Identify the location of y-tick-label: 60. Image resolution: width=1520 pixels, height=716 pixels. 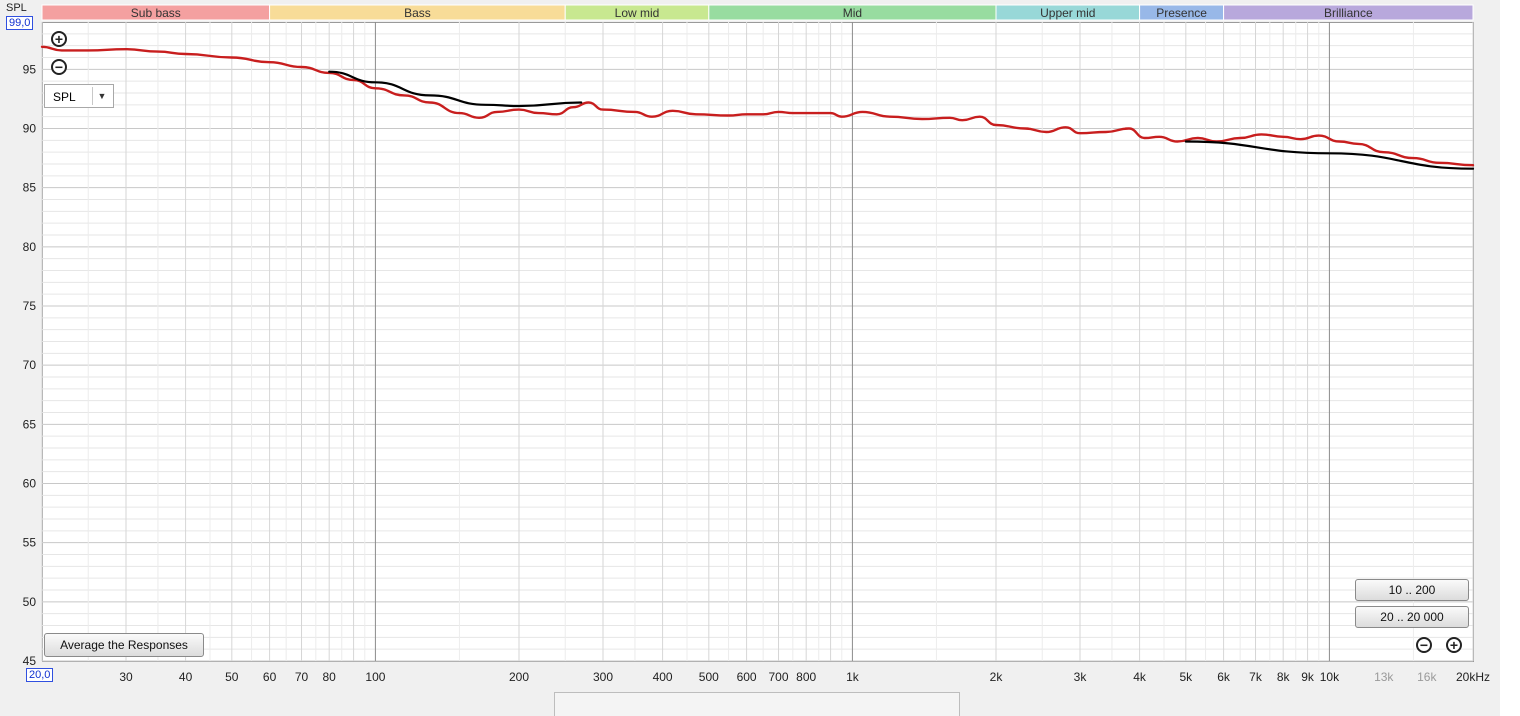
(30, 484).